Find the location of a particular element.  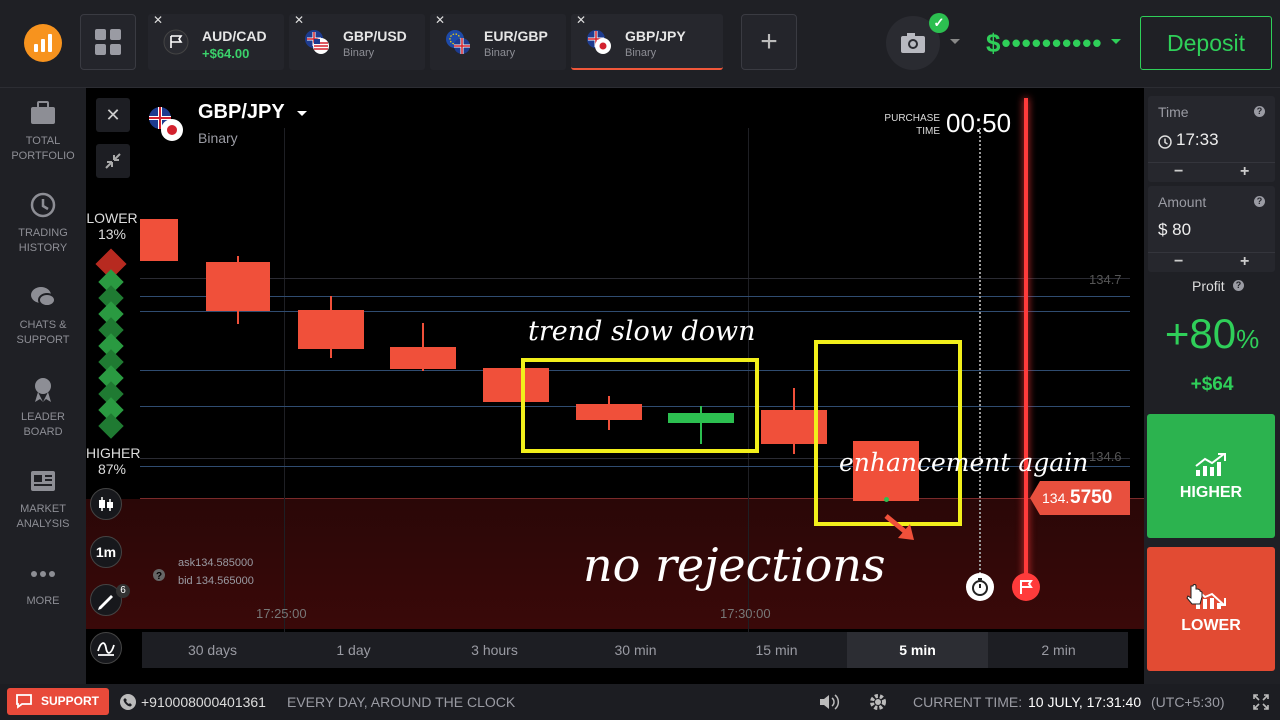

current-time-label: CURRENT TIME: is located at coordinates (968, 702).